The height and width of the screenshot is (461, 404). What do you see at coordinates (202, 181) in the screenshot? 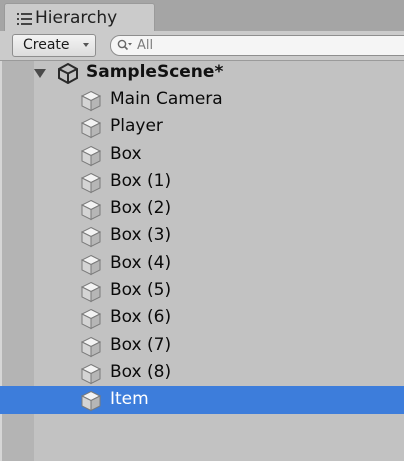
I see `hierarchy-row: Box (1)` at bounding box center [202, 181].